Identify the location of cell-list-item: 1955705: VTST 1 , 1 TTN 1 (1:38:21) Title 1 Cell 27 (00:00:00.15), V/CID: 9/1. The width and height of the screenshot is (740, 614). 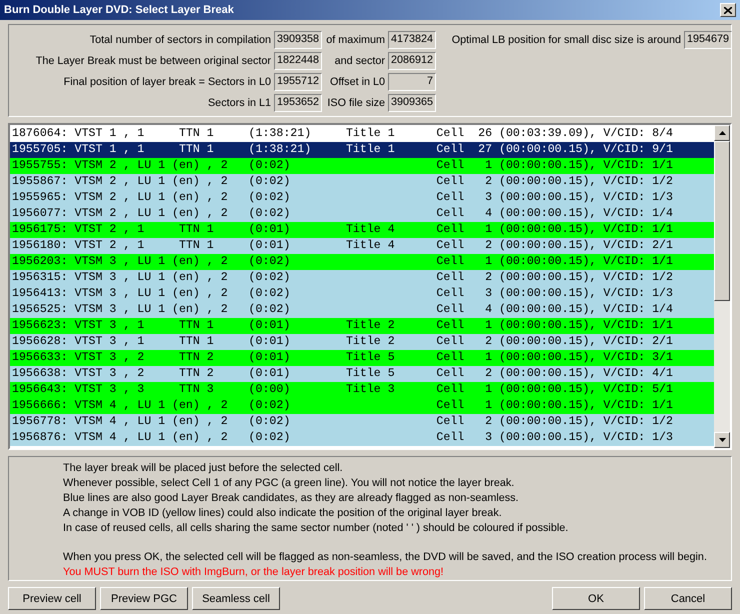
(362, 150).